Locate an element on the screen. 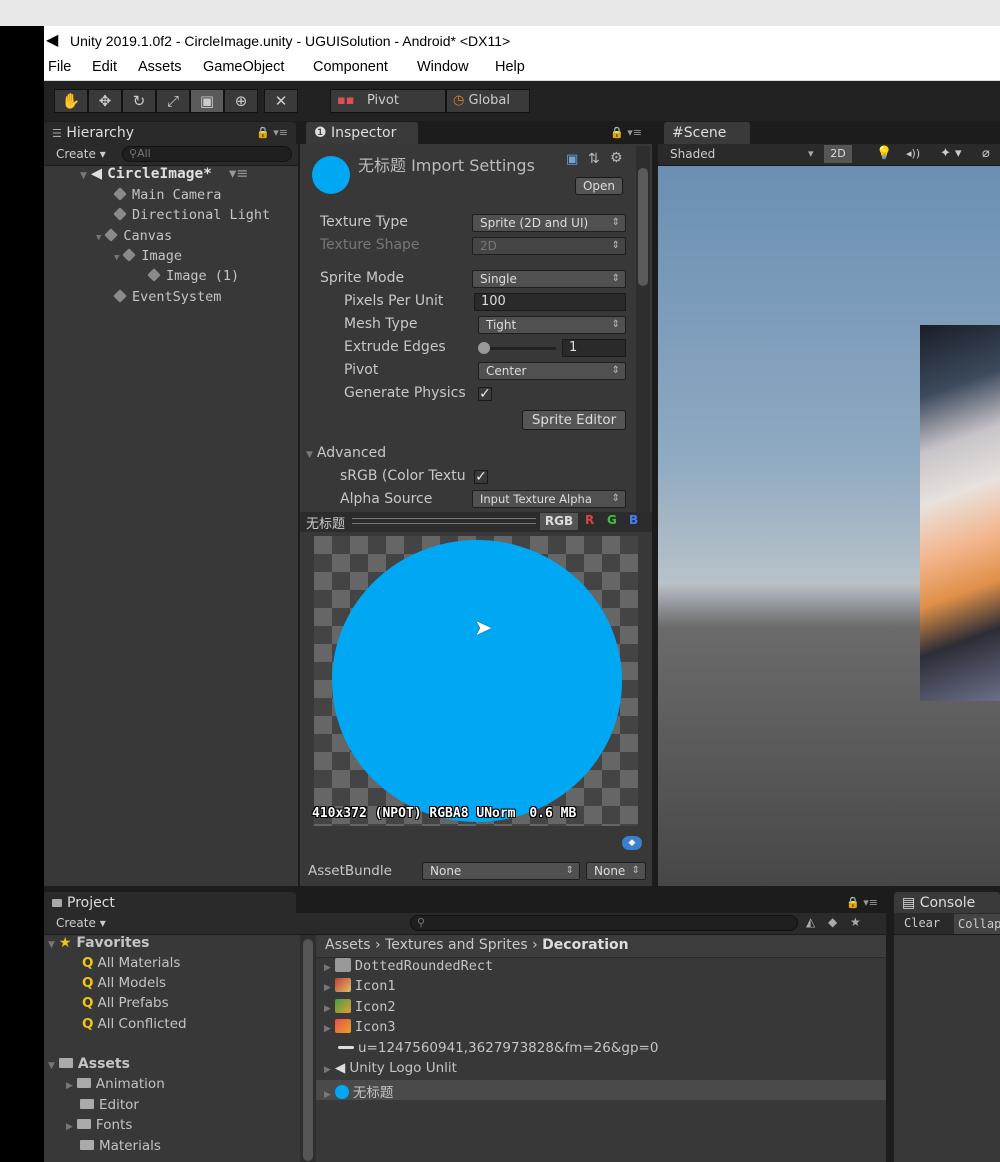 Image resolution: width=1000 pixels, height=1162 pixels. mesh-type-dropdown: Tight ⇕ is located at coordinates (552, 325).